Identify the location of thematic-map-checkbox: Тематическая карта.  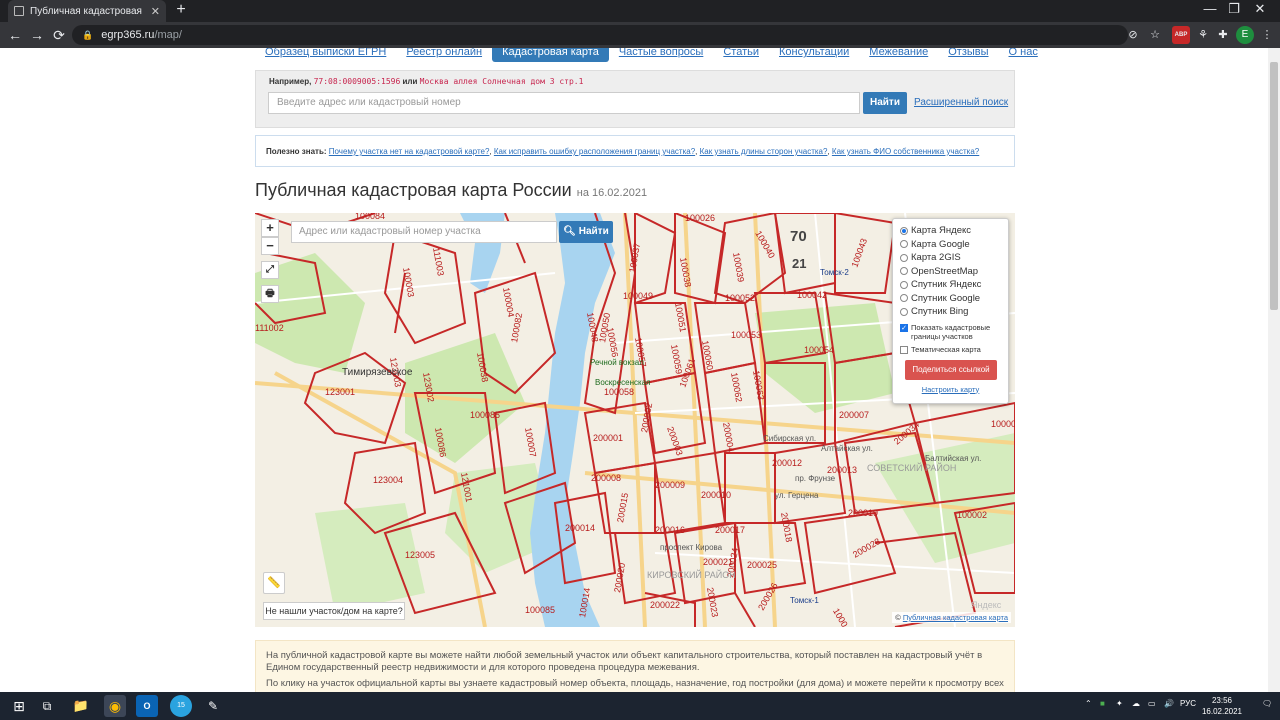
(950, 349).